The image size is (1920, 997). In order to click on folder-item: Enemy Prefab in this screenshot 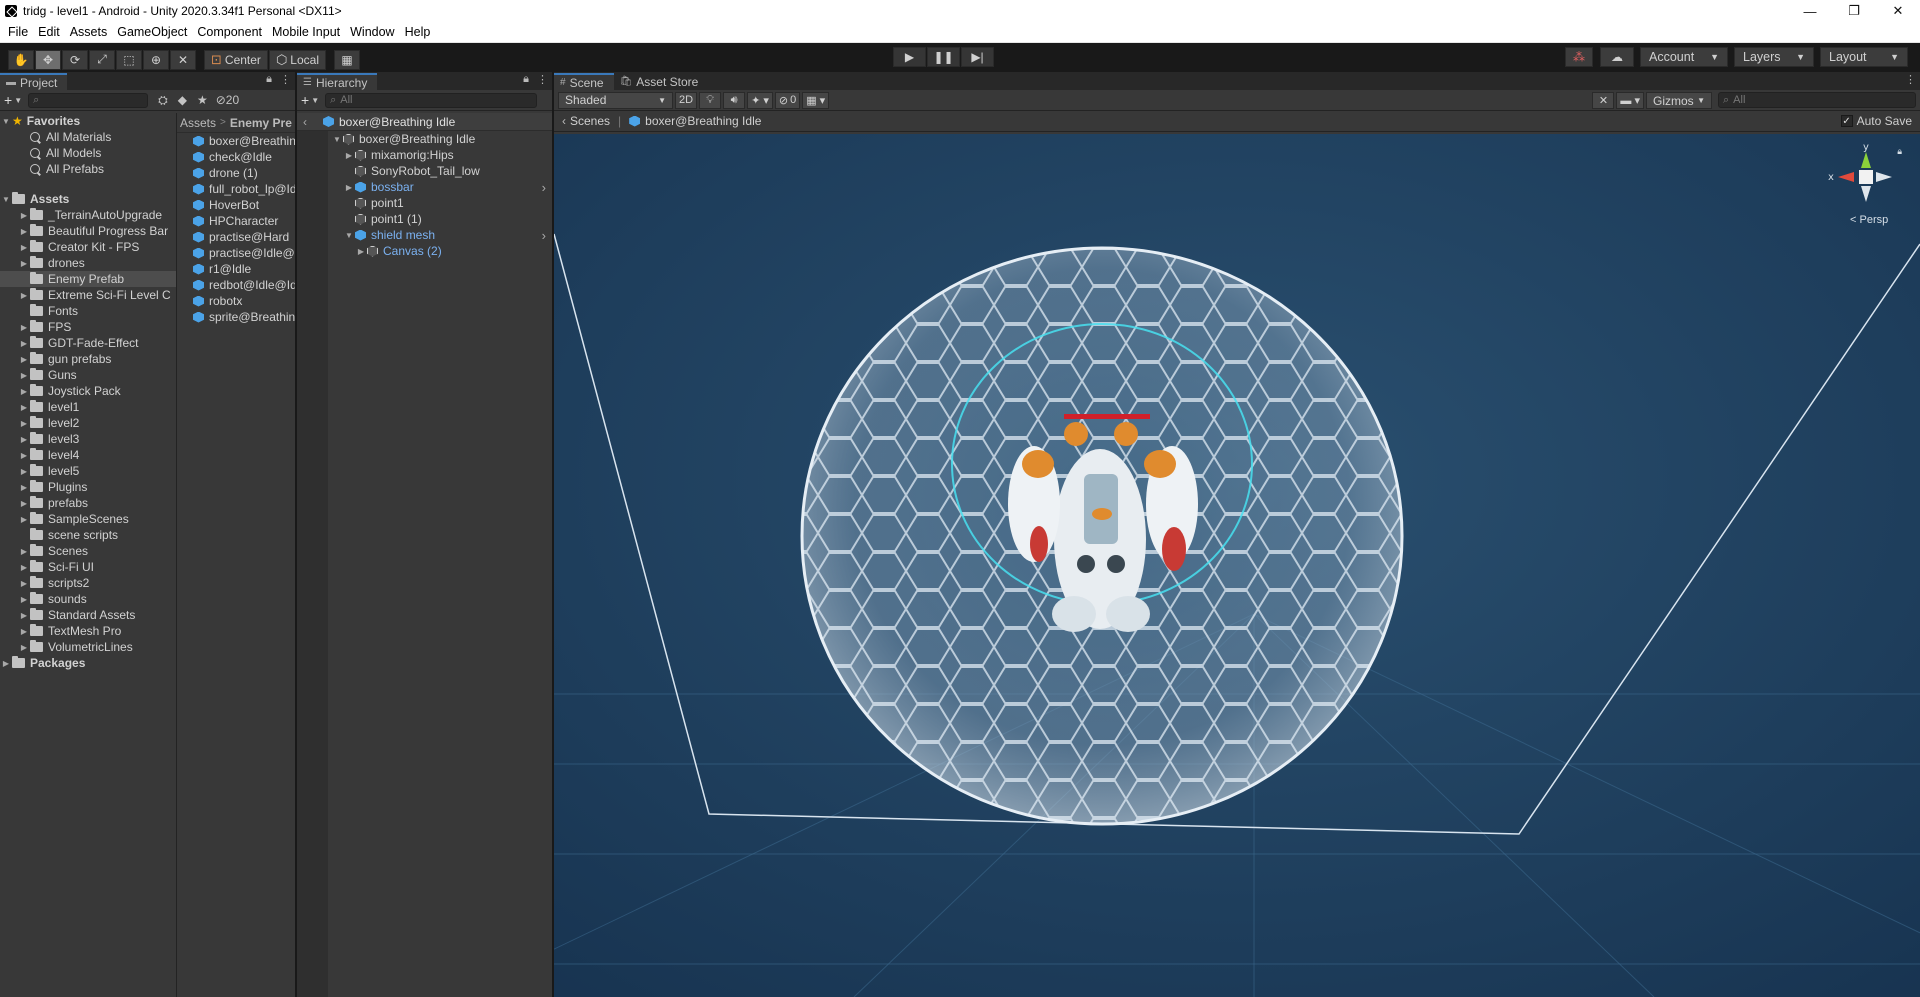, I will do `click(88, 279)`.